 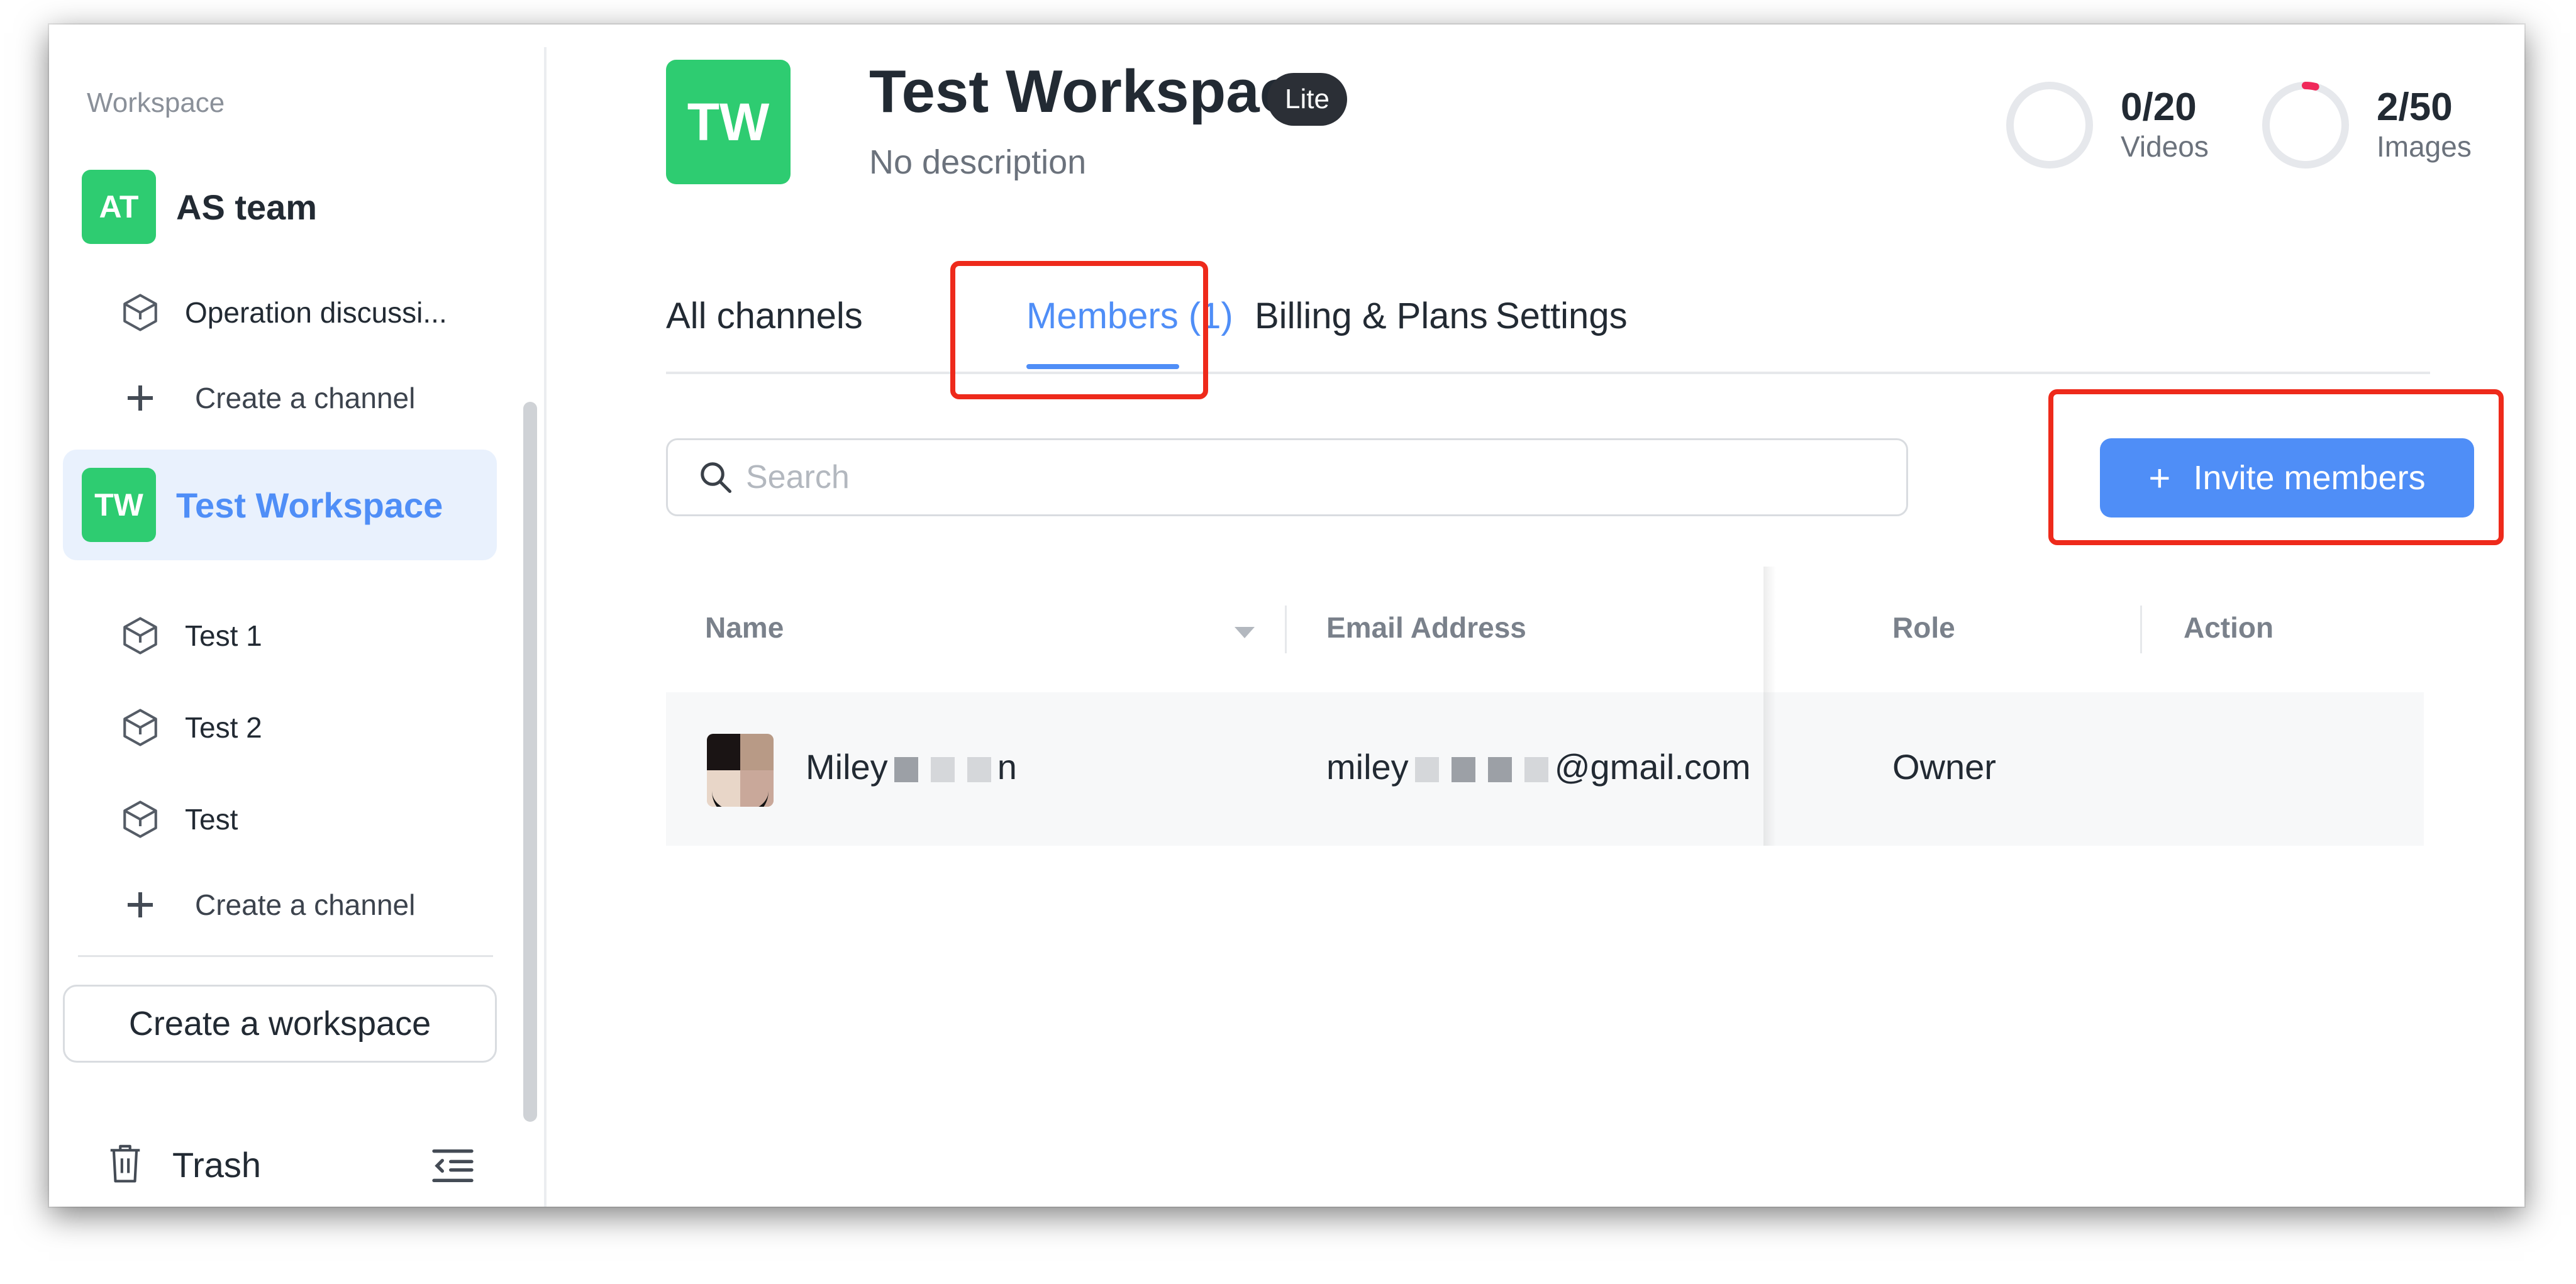 I want to click on create-workspace-button: Create a workspace, so click(x=280, y=1024).